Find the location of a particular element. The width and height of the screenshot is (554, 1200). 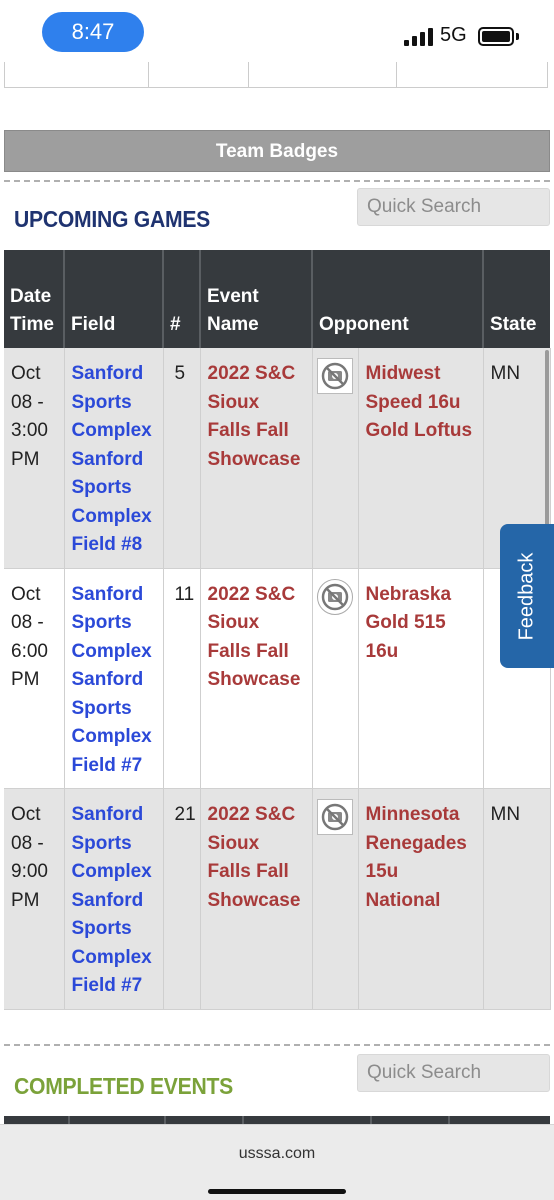

game-datetime: Oct 08 - 6:00 PM is located at coordinates (34, 678).